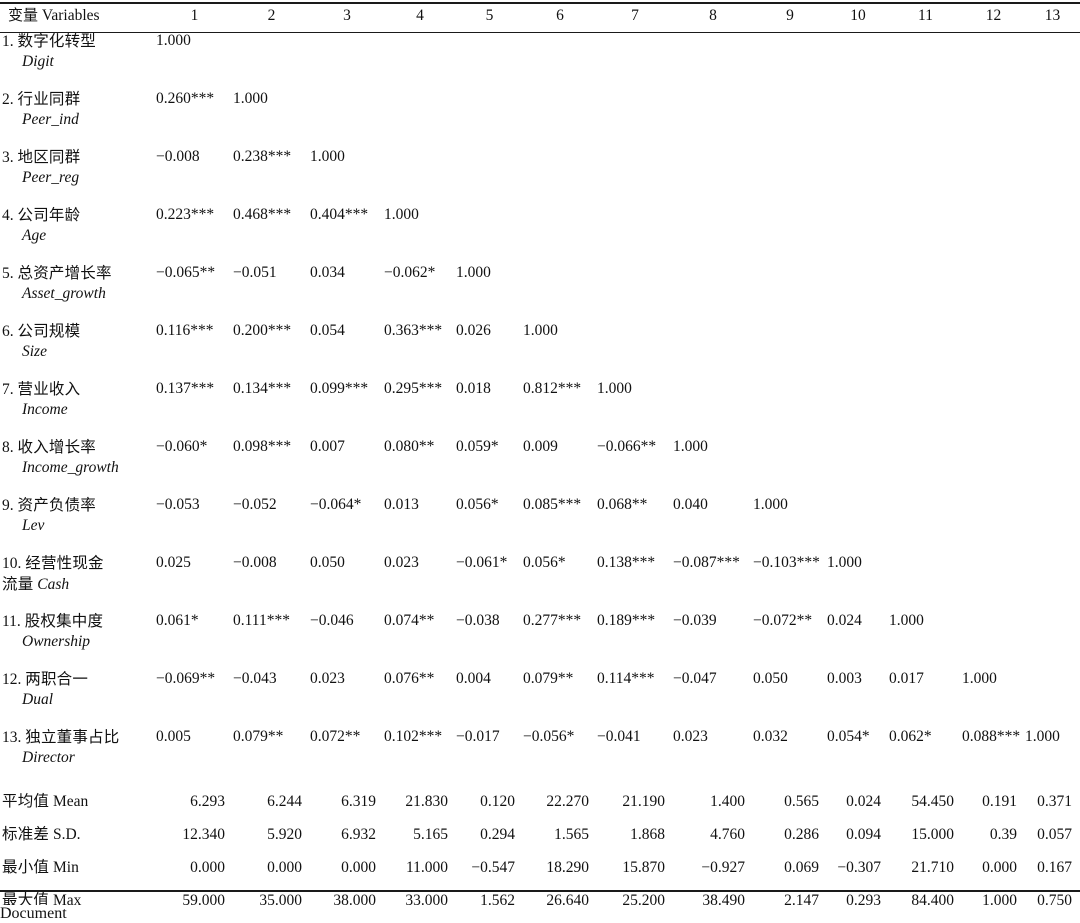 This screenshot has height=923, width=1080. I want to click on row-label: 1. 数字化转型 Digit, so click(78, 60).